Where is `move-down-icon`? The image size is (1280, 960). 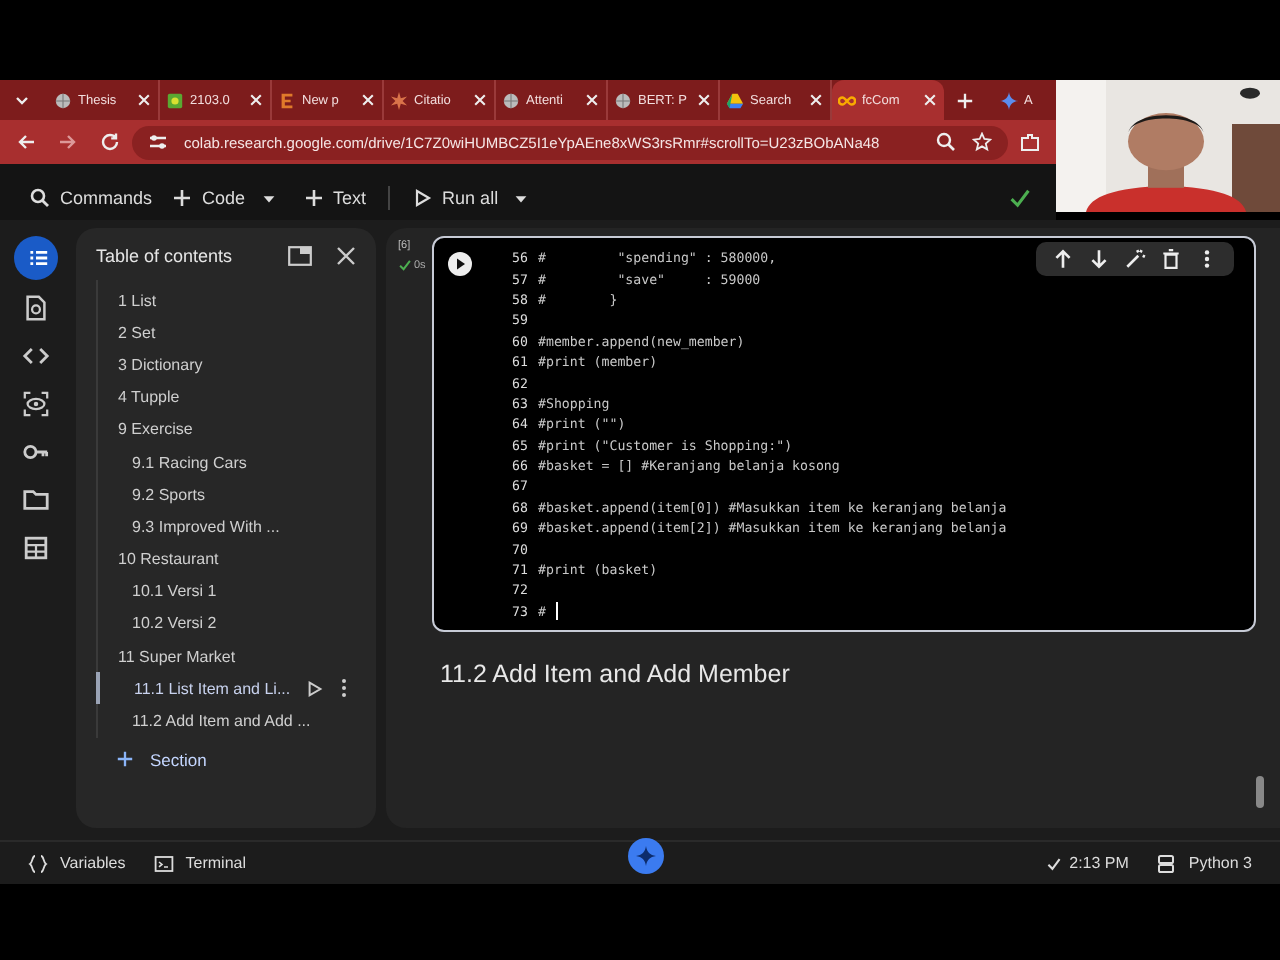
move-down-icon is located at coordinates (1099, 259).